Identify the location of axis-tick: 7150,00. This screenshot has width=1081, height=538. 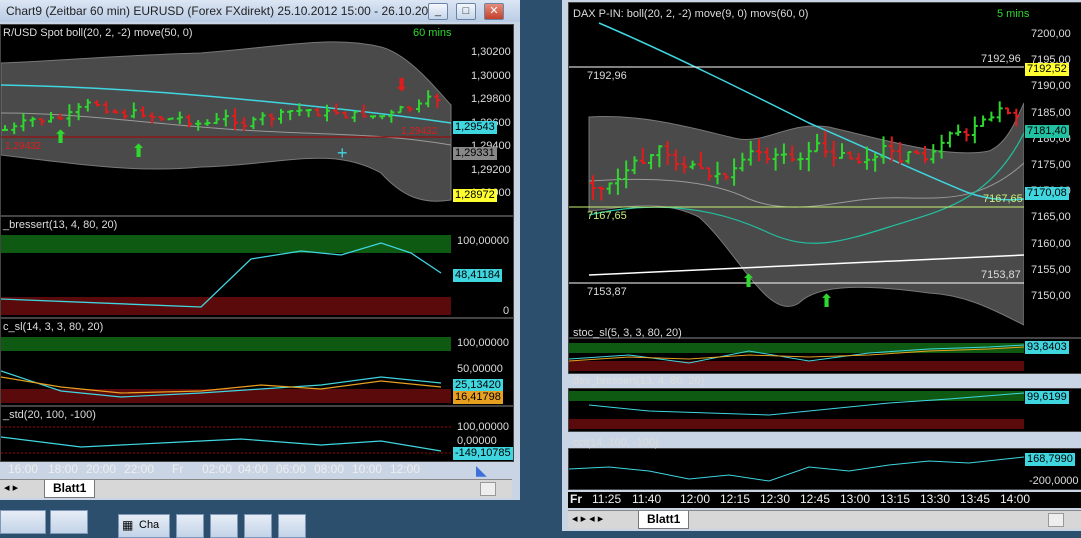
(1051, 296).